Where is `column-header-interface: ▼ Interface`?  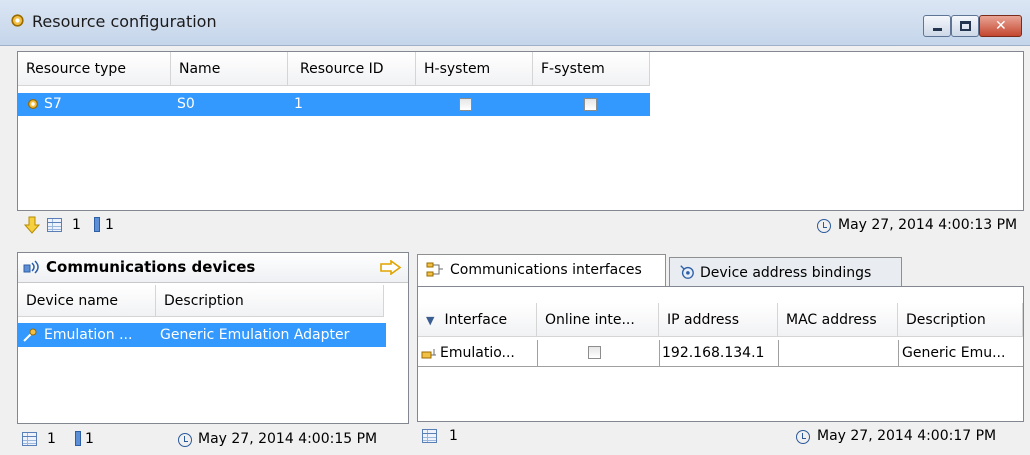 column-header-interface: ▼ Interface is located at coordinates (477, 320).